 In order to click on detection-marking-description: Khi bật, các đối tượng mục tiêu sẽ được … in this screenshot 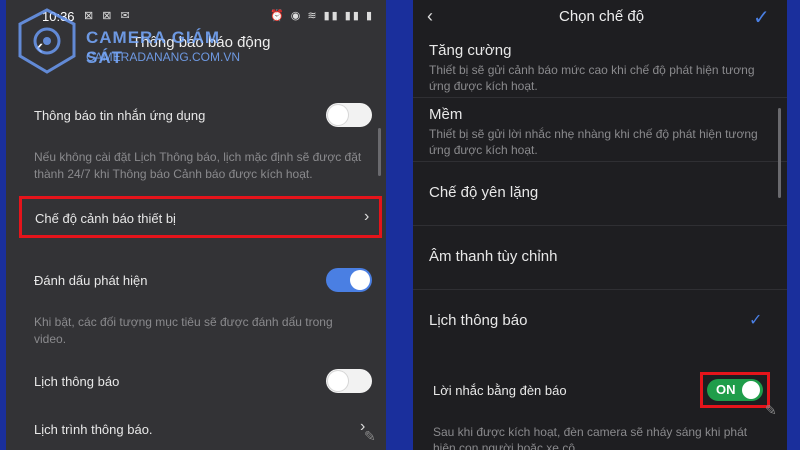, I will do `click(183, 330)`.